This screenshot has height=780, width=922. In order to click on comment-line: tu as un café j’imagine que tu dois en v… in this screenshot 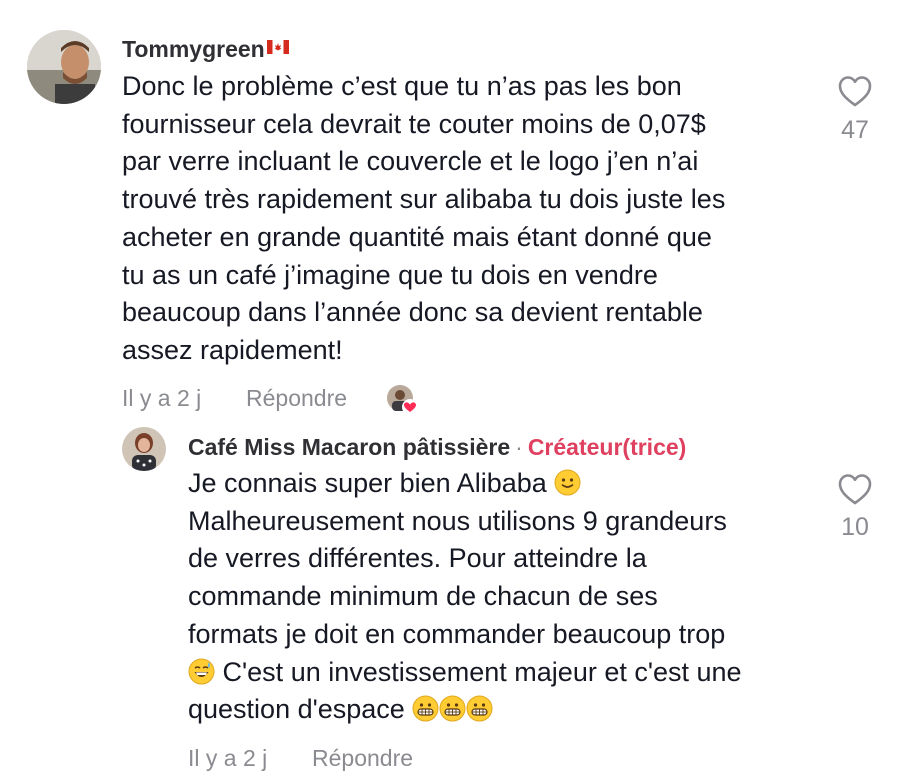, I will do `click(390, 274)`.